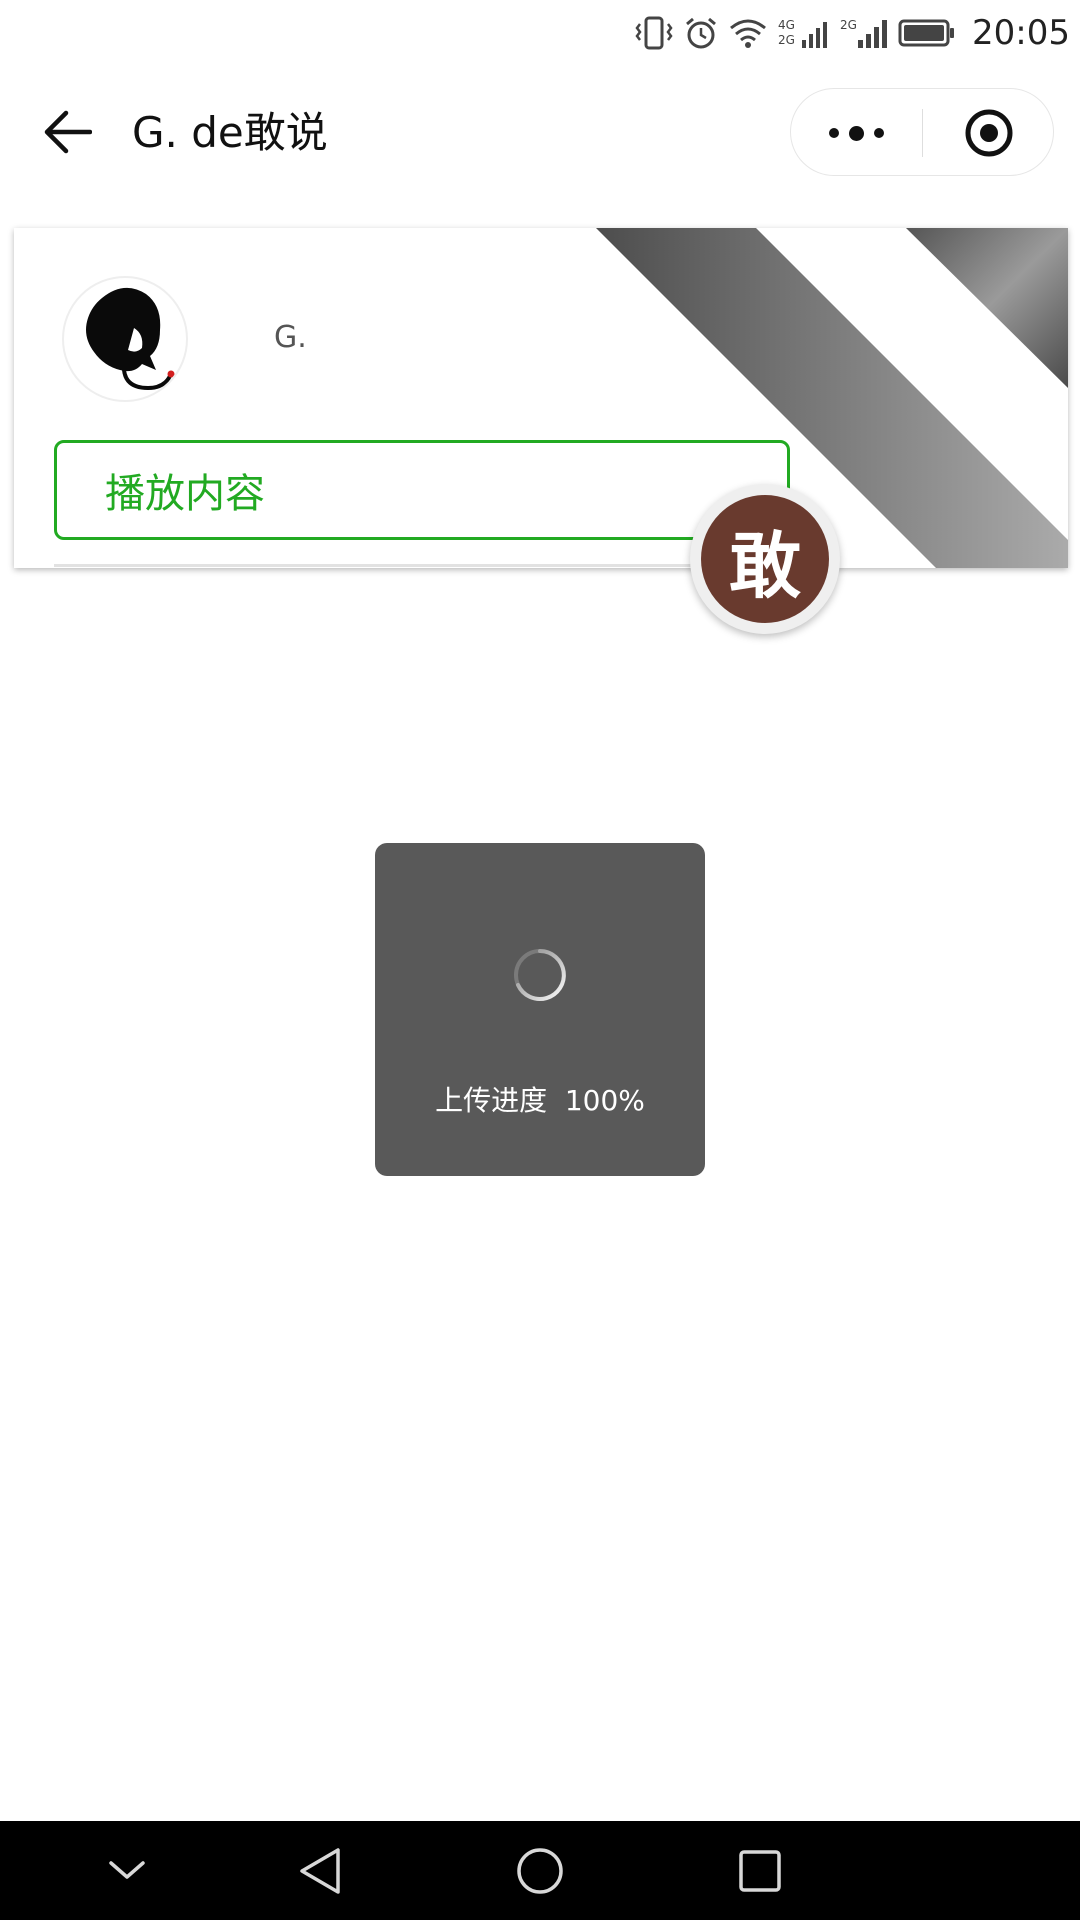 Image resolution: width=1080 pixels, height=1920 pixels. I want to click on nav-recents-button, so click(760, 1871).